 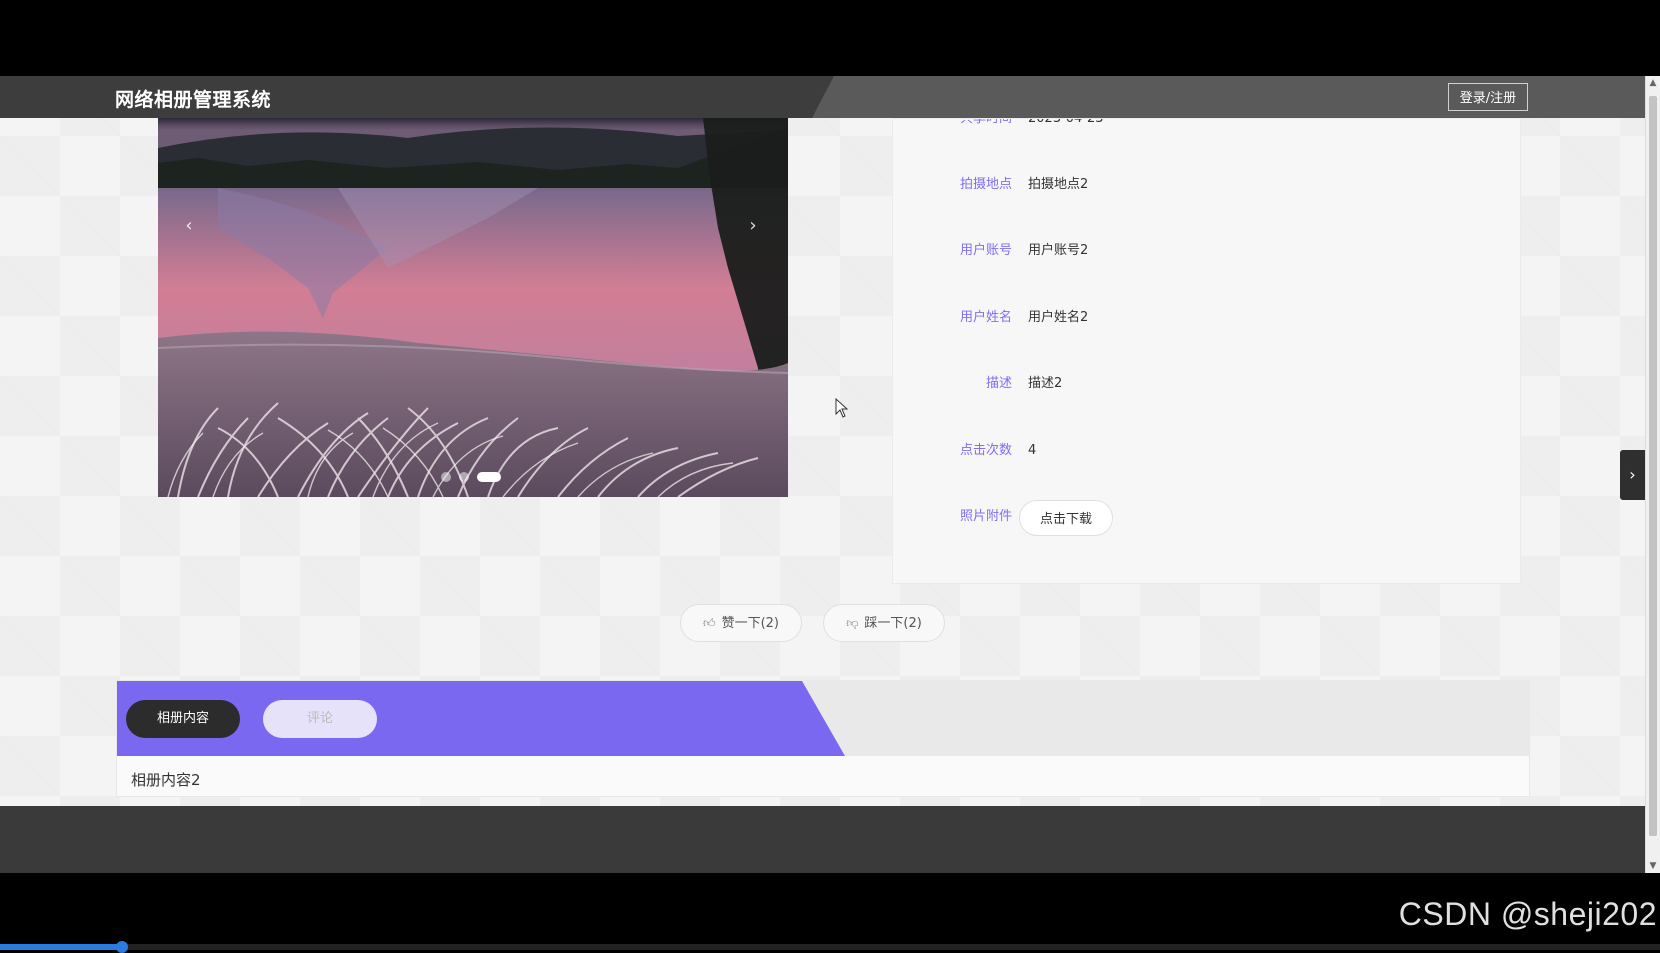 I want to click on mouse-cursor-icon, so click(x=842, y=408).